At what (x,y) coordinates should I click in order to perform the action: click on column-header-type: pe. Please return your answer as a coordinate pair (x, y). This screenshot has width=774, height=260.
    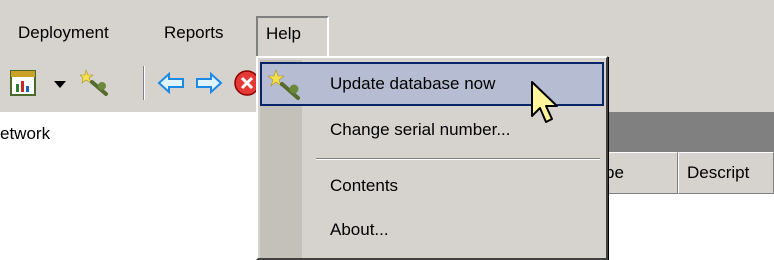
    Looking at the image, I should click on (637, 173).